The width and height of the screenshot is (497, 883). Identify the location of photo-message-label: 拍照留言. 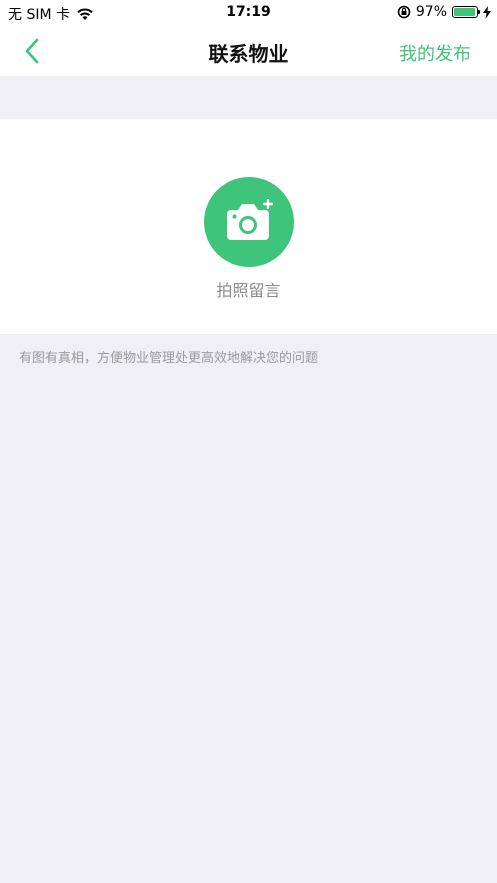
(248, 290).